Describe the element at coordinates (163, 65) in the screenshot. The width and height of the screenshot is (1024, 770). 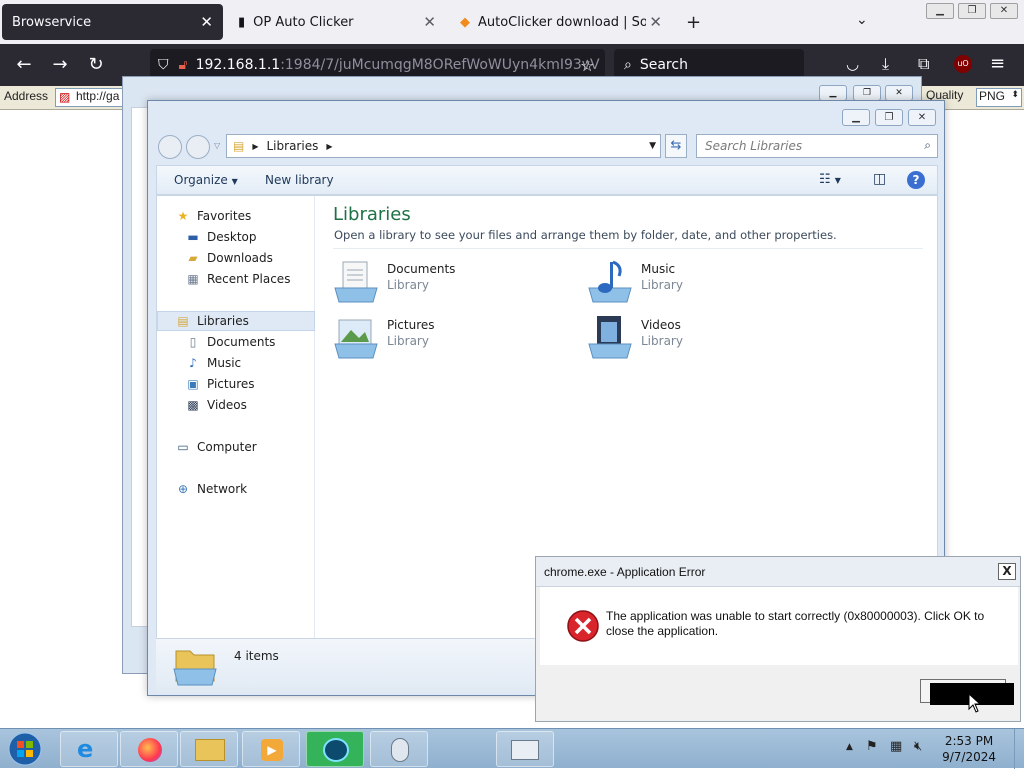
I see `shield-icon: ⛉` at that location.